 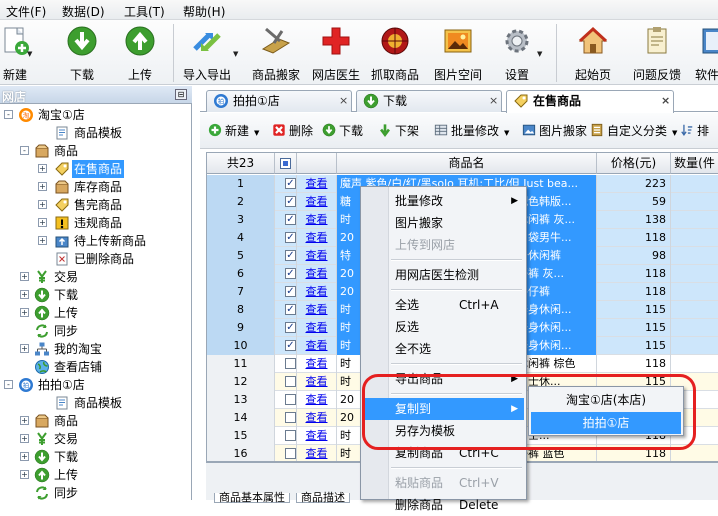 I want to click on toolbar-button-red-cross: 网店医生, so click(x=336, y=52).